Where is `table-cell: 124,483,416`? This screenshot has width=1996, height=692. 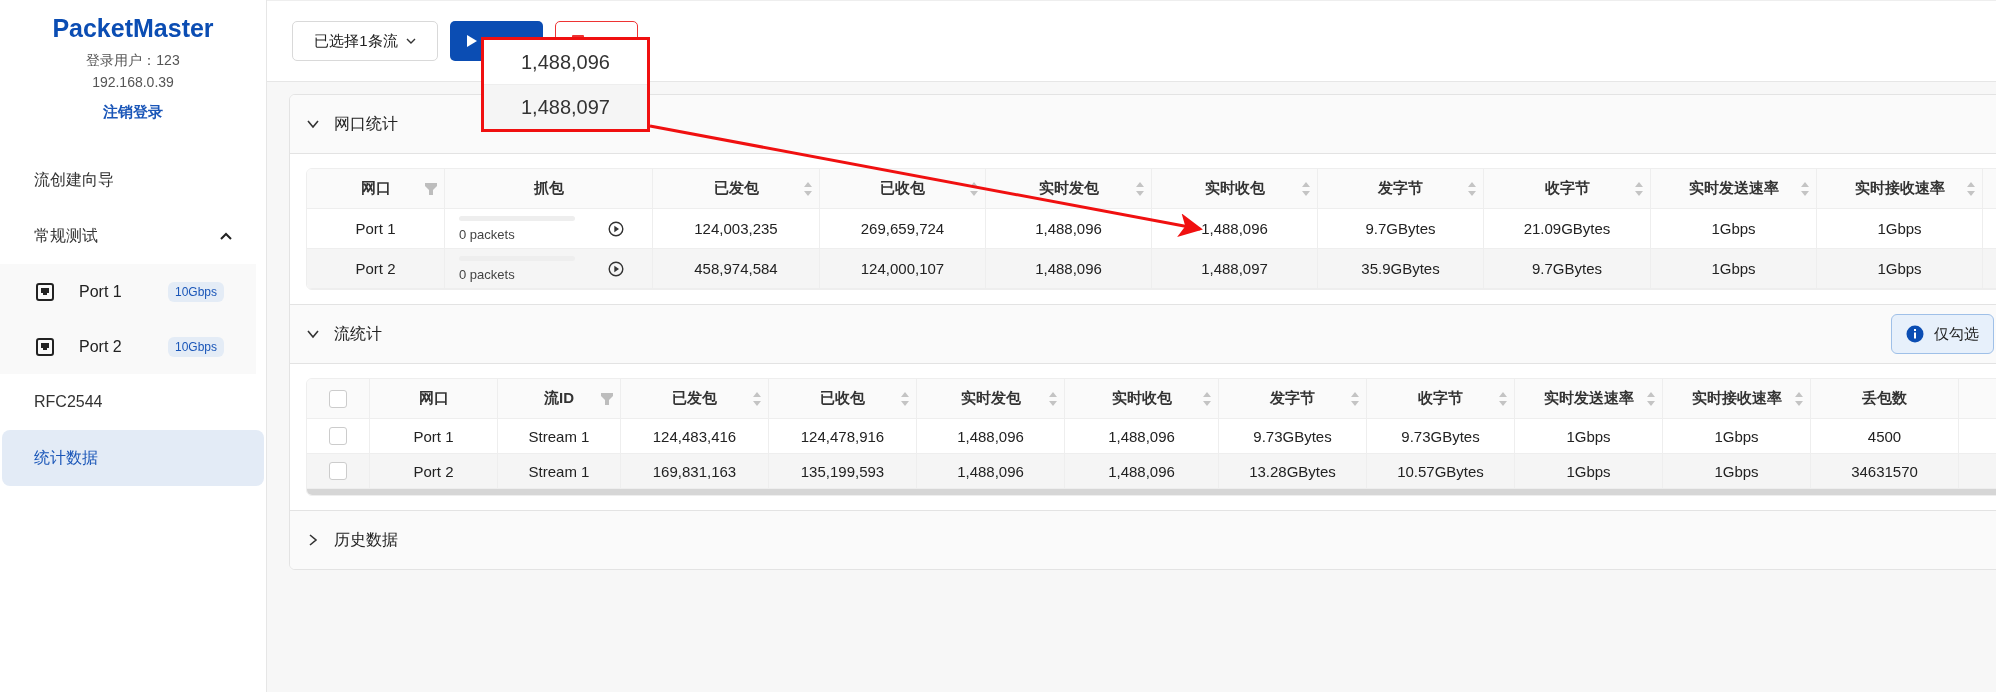
table-cell: 124,483,416 is located at coordinates (694, 436).